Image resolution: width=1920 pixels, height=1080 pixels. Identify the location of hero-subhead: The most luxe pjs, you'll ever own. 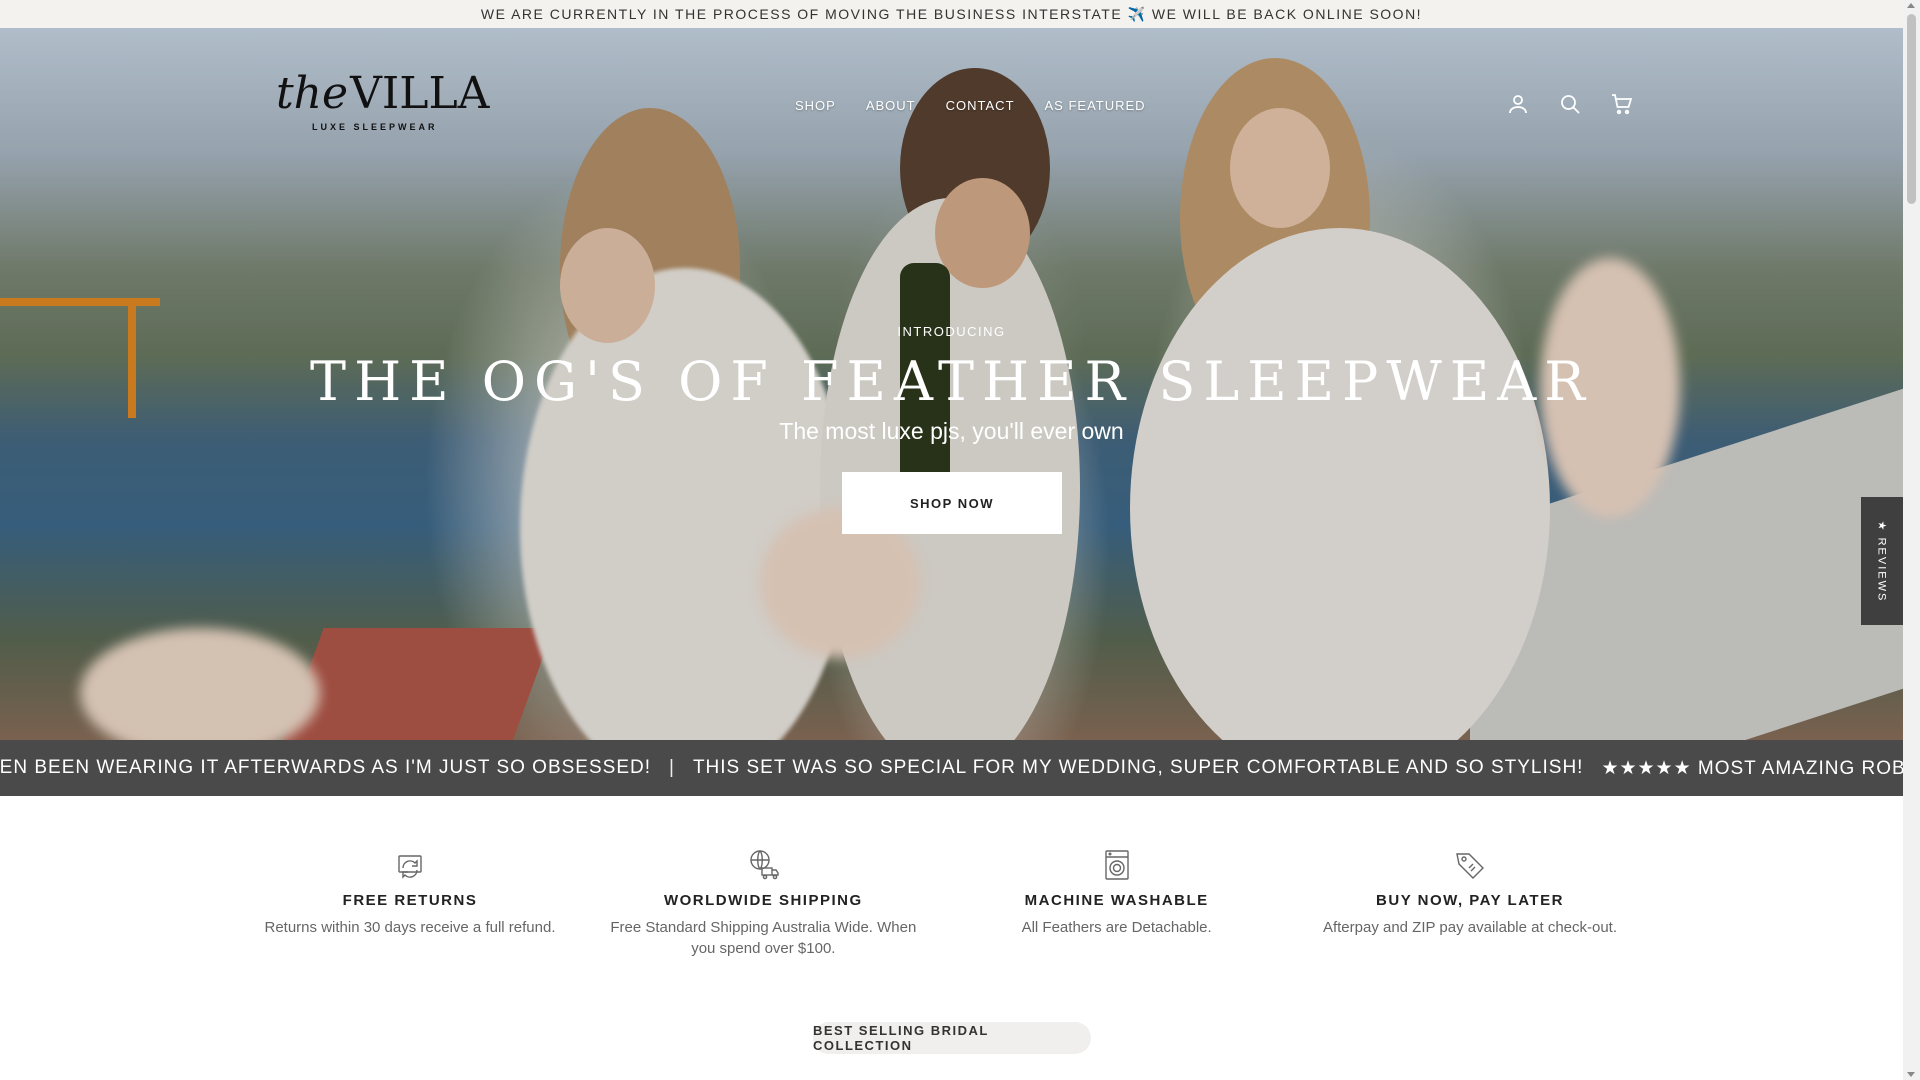
(951, 431).